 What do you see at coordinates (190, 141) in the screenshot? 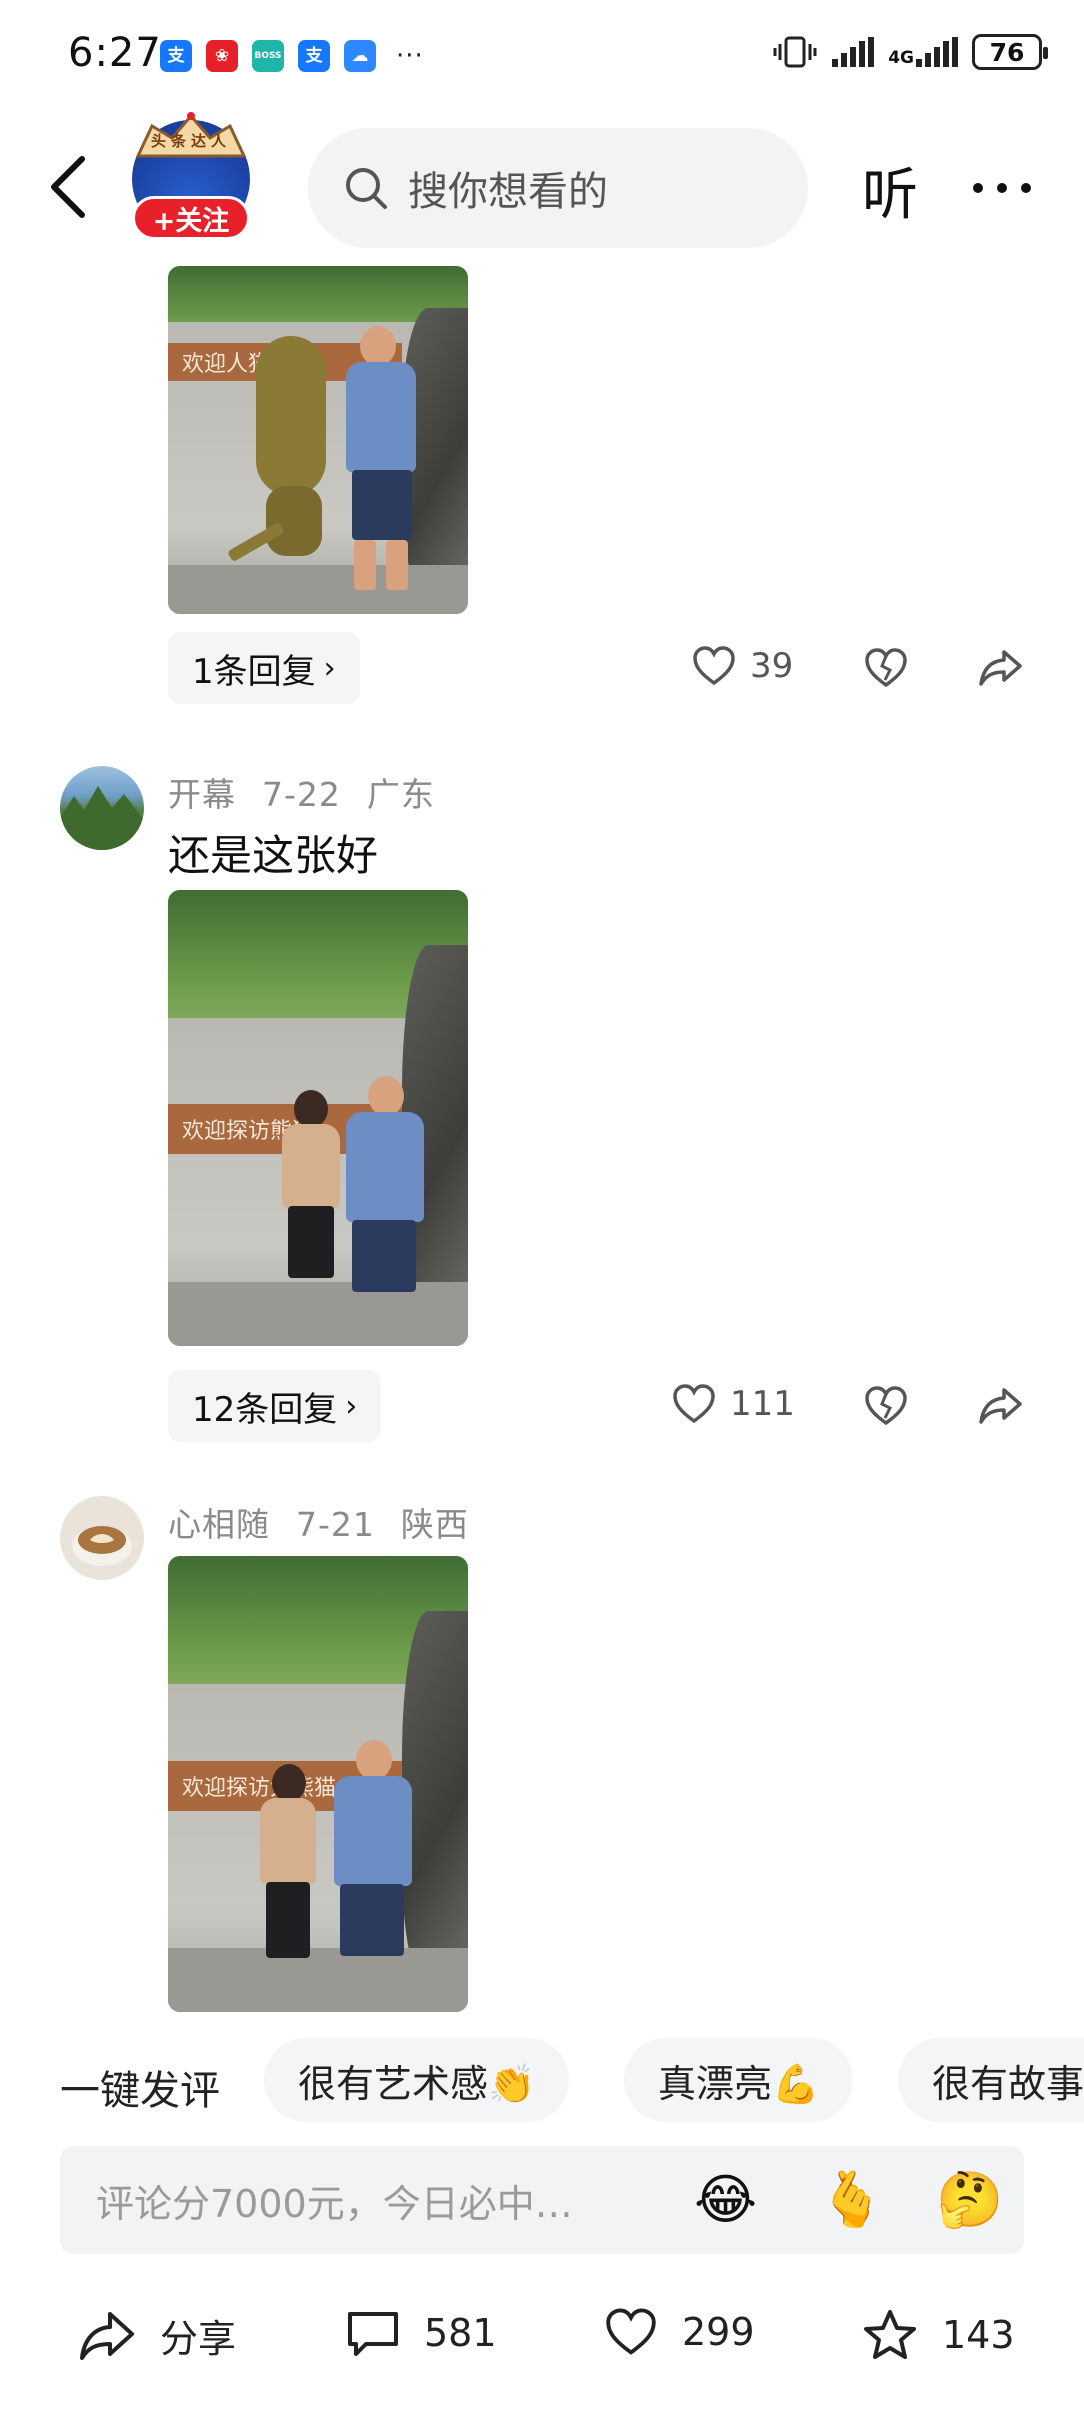
I see `expert-badge-text: 头条达人` at bounding box center [190, 141].